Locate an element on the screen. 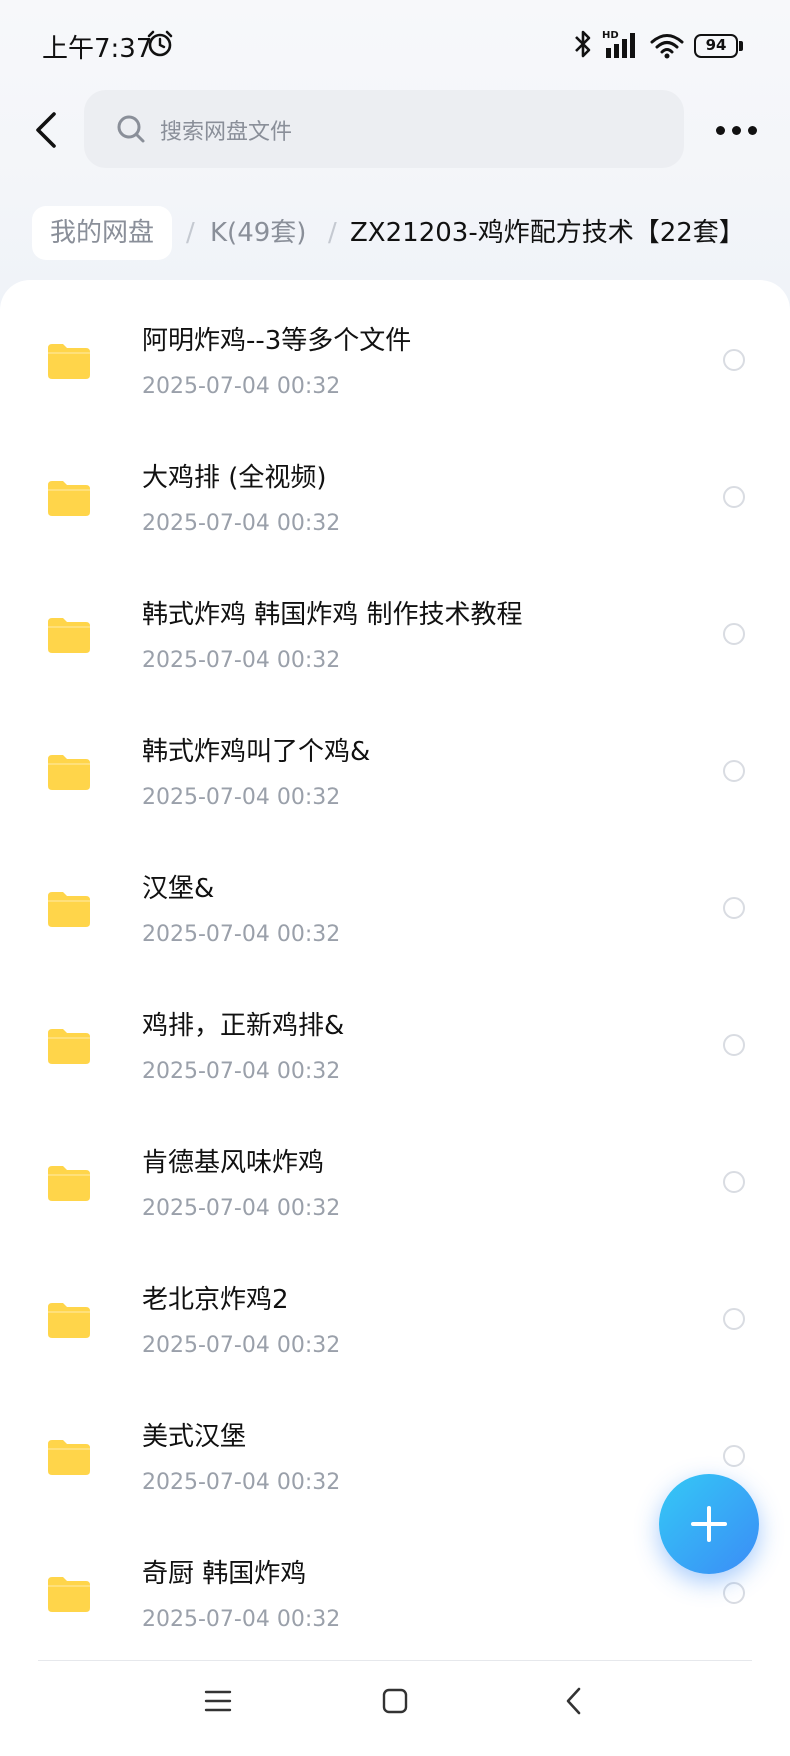  file-name: 美式汉堡 is located at coordinates (194, 1437).